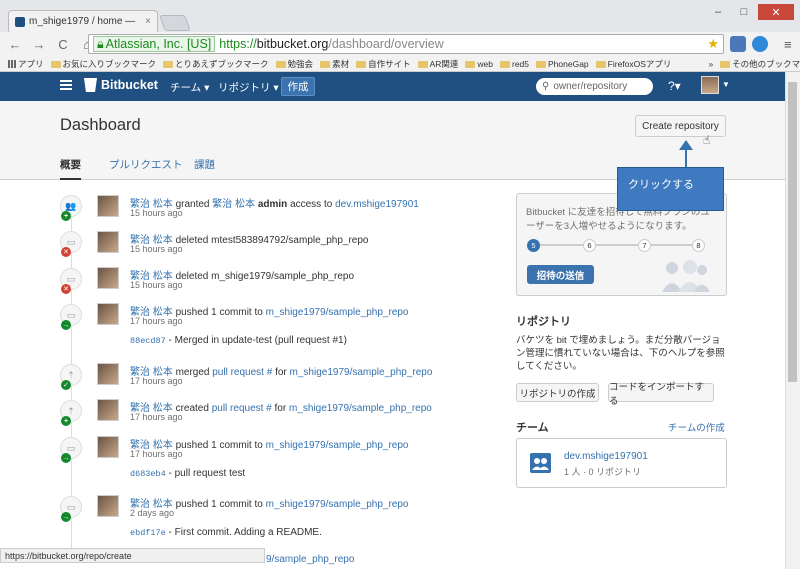 The width and height of the screenshot is (800, 569). What do you see at coordinates (334, 64) in the screenshot?
I see `bookmark-item: 素材` at bounding box center [334, 64].